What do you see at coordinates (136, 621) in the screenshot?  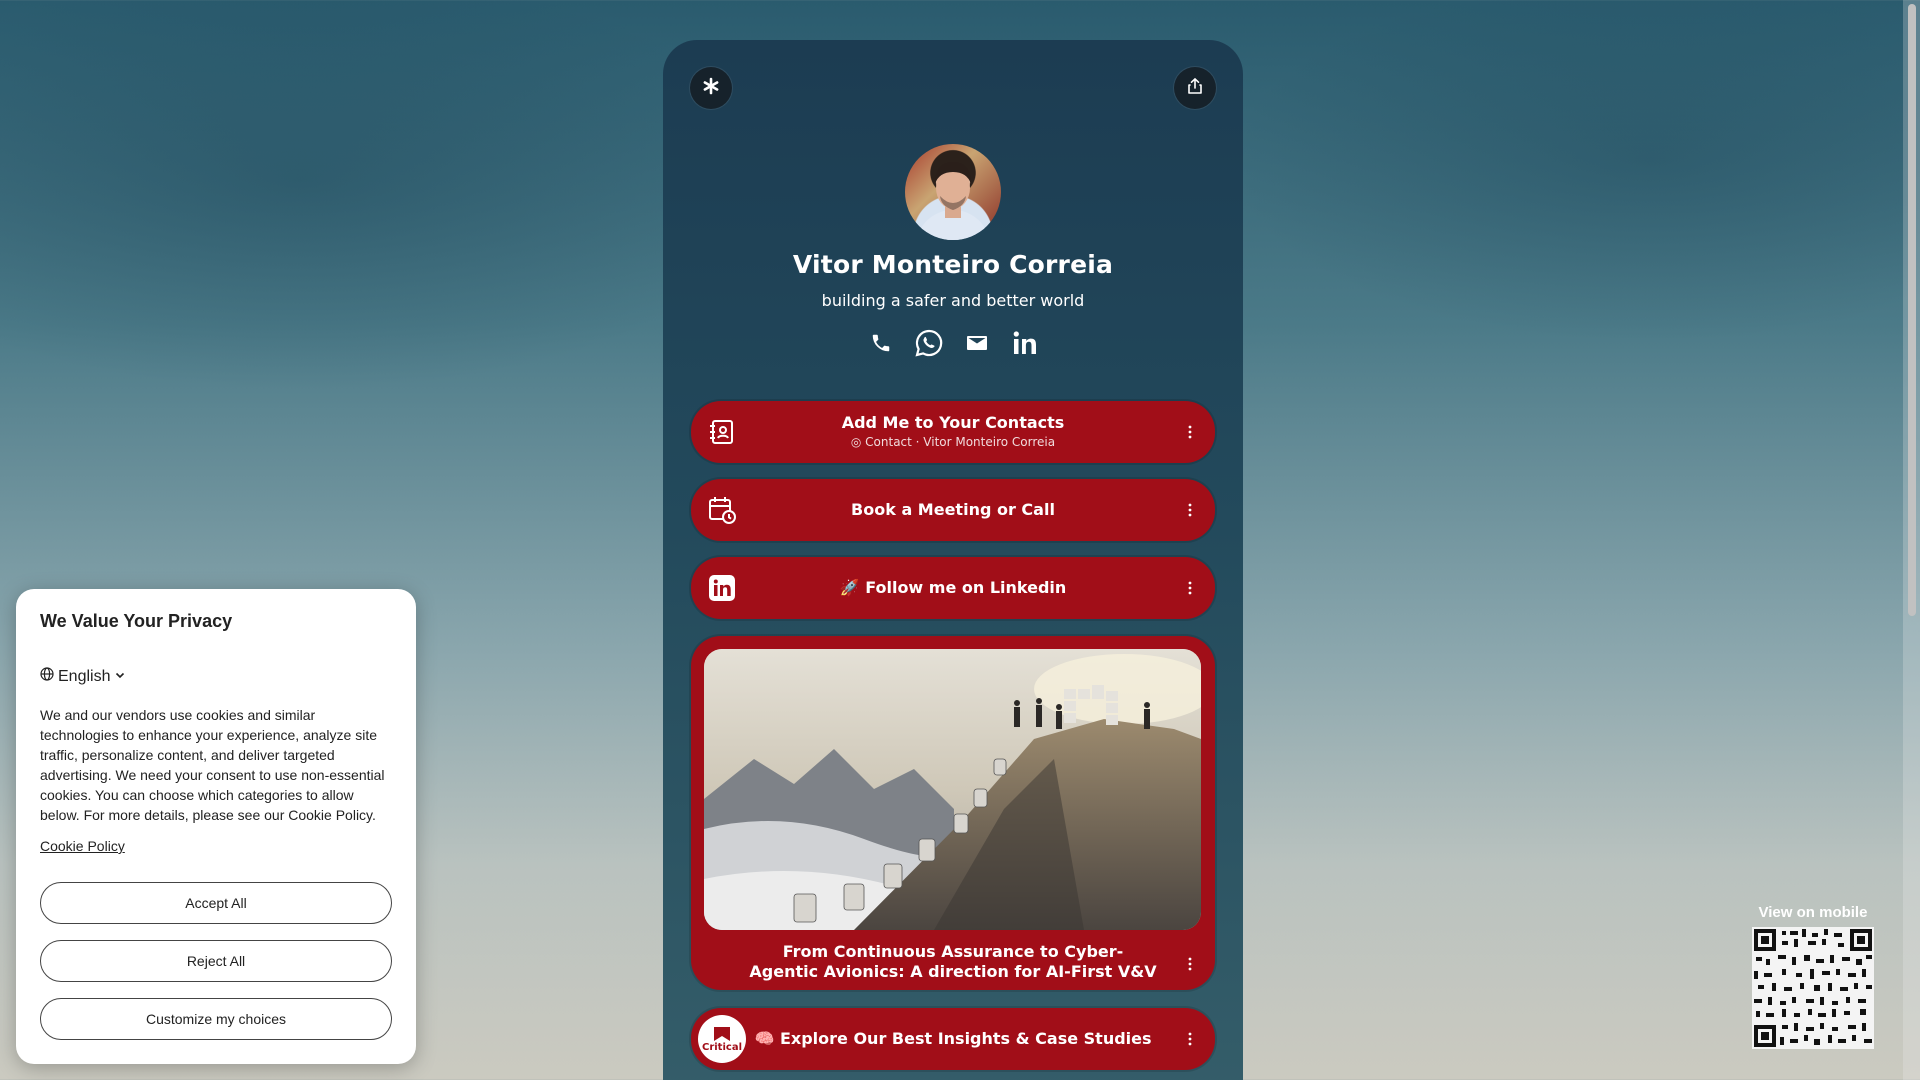 I see `privacy-title: We Value Your Privacy` at bounding box center [136, 621].